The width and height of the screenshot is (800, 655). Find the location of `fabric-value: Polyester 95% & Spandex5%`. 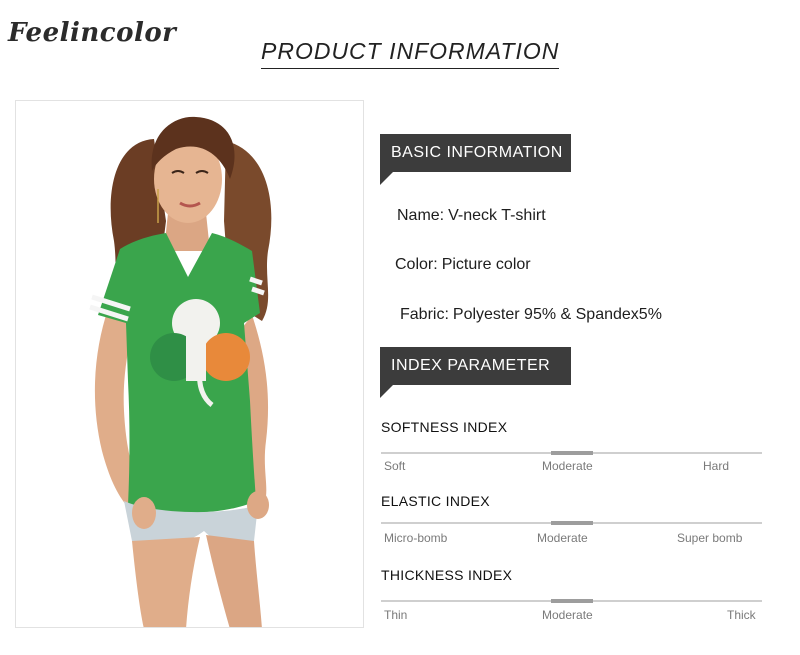

fabric-value: Polyester 95% & Spandex5% is located at coordinates (557, 314).